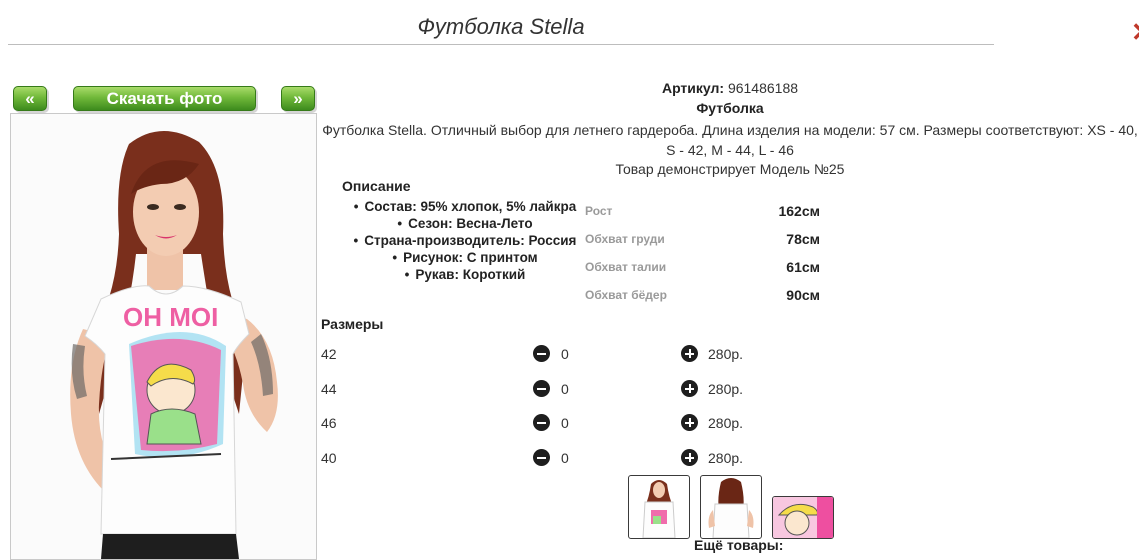 Image resolution: width=1139 pixels, height=560 pixels. Describe the element at coordinates (705, 298) in the screenshot. I see `param-row: Обхват бёдер 90см` at that location.